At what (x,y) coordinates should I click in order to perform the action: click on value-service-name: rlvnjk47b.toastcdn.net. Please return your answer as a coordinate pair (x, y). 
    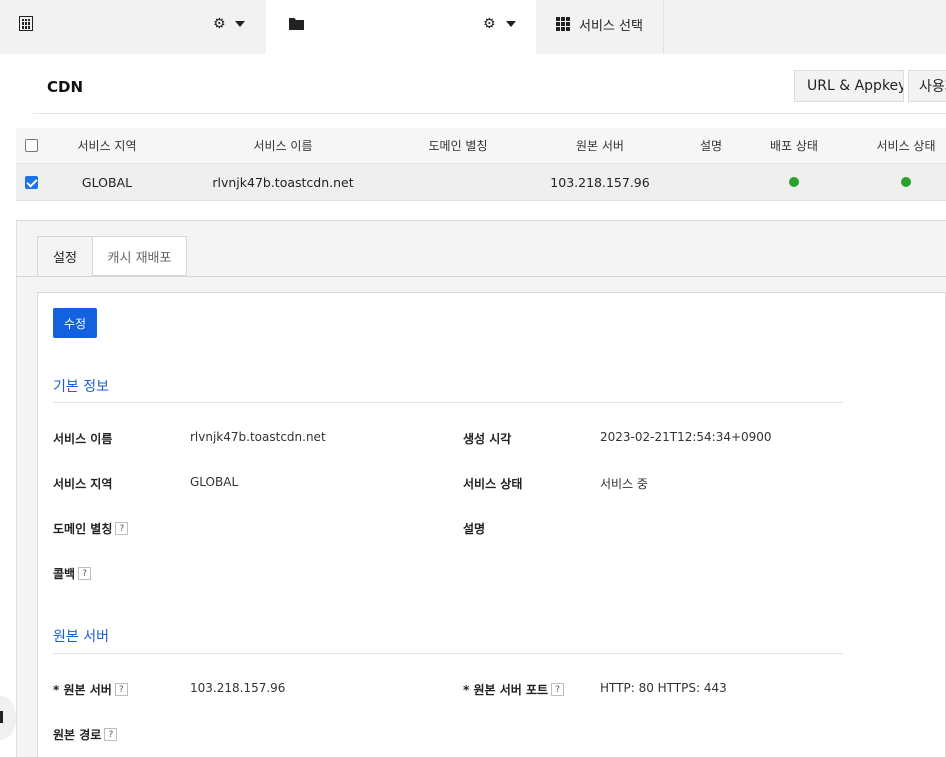
    Looking at the image, I should click on (258, 437).